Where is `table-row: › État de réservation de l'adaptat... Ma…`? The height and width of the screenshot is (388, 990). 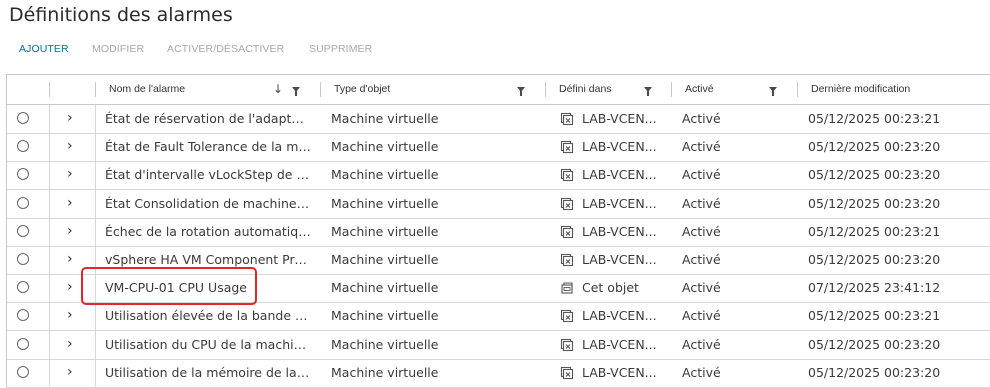
table-row: › État de réservation de l'adaptat... Ma… is located at coordinates (498, 119).